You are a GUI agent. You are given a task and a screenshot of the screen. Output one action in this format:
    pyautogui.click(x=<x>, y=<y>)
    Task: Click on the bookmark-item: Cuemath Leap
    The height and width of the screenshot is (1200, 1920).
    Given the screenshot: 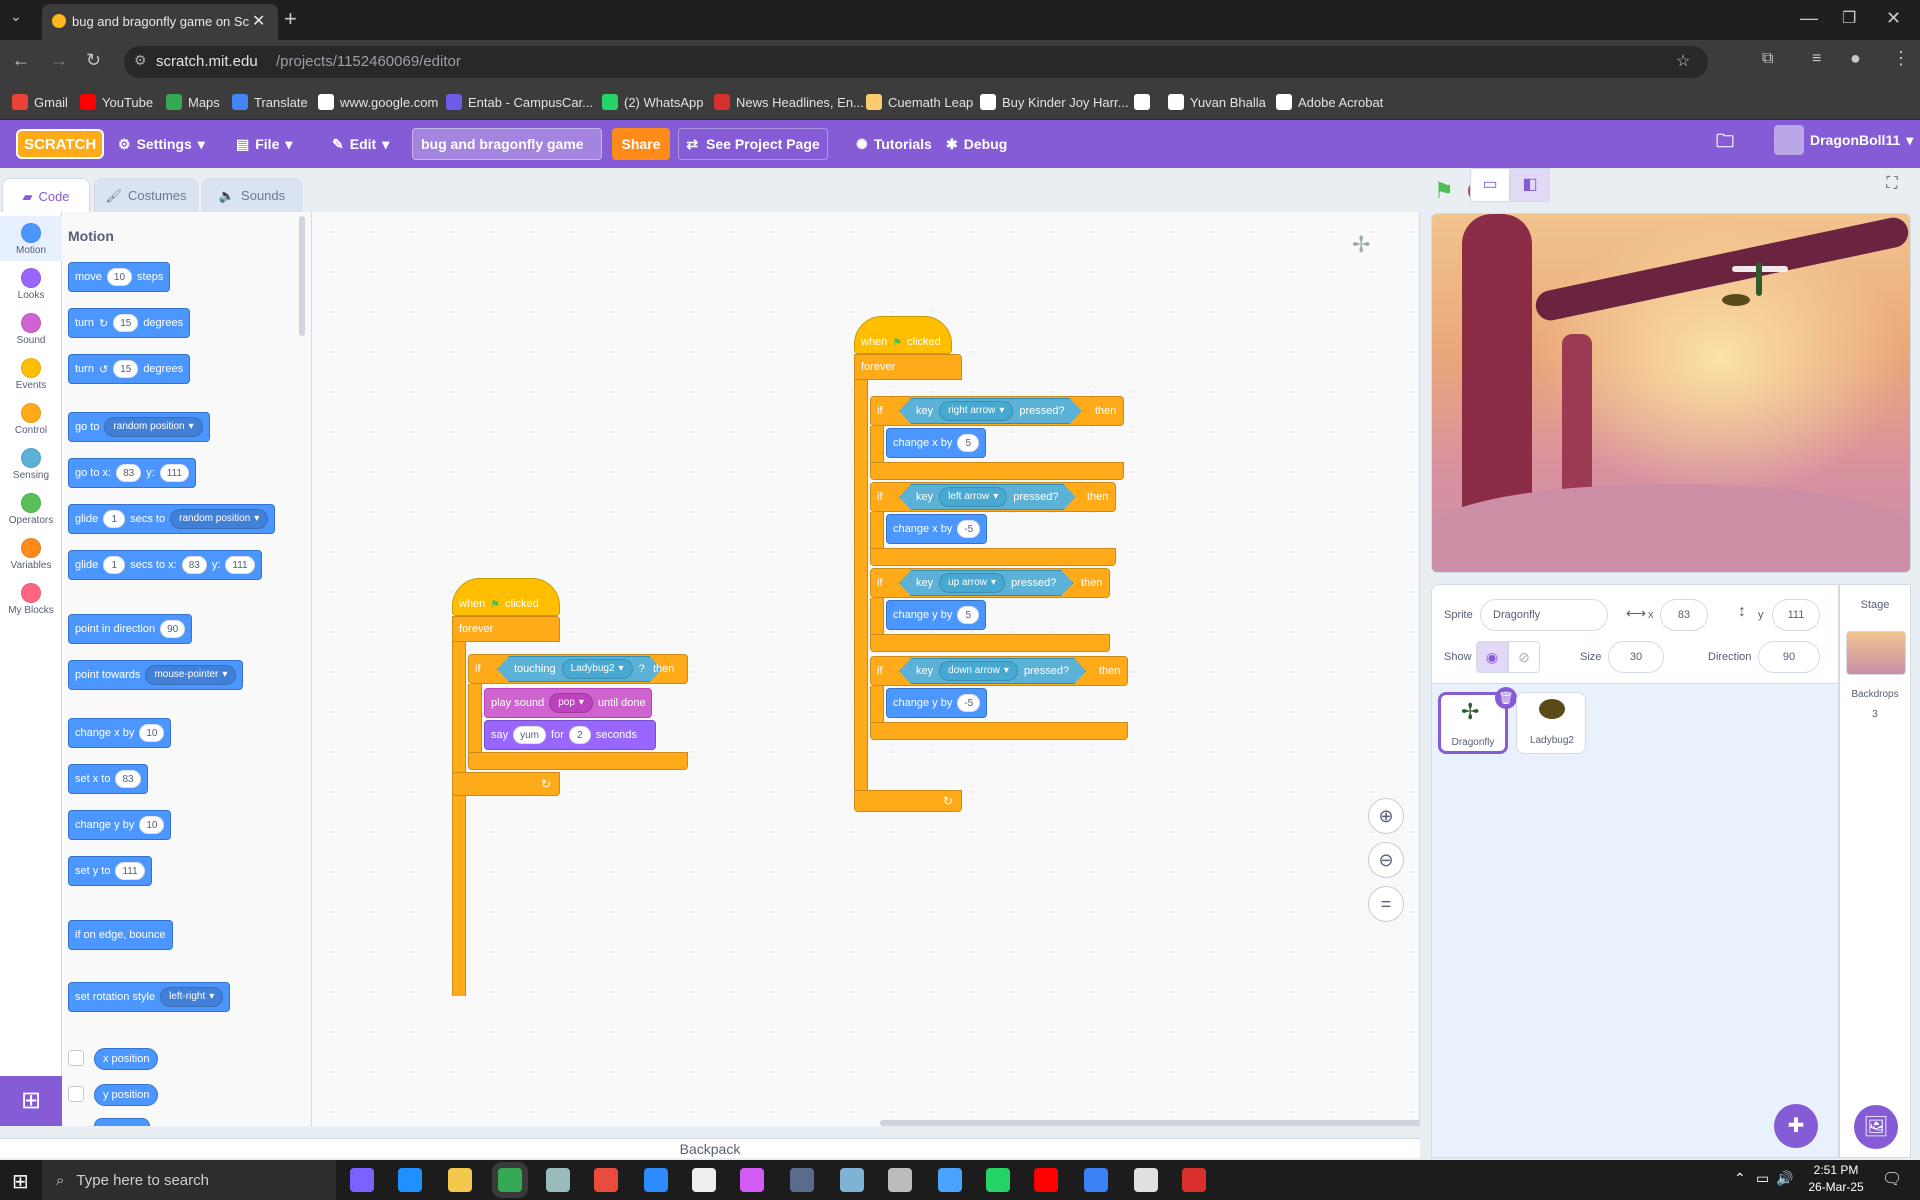 What is the action you would take?
    pyautogui.click(x=919, y=102)
    